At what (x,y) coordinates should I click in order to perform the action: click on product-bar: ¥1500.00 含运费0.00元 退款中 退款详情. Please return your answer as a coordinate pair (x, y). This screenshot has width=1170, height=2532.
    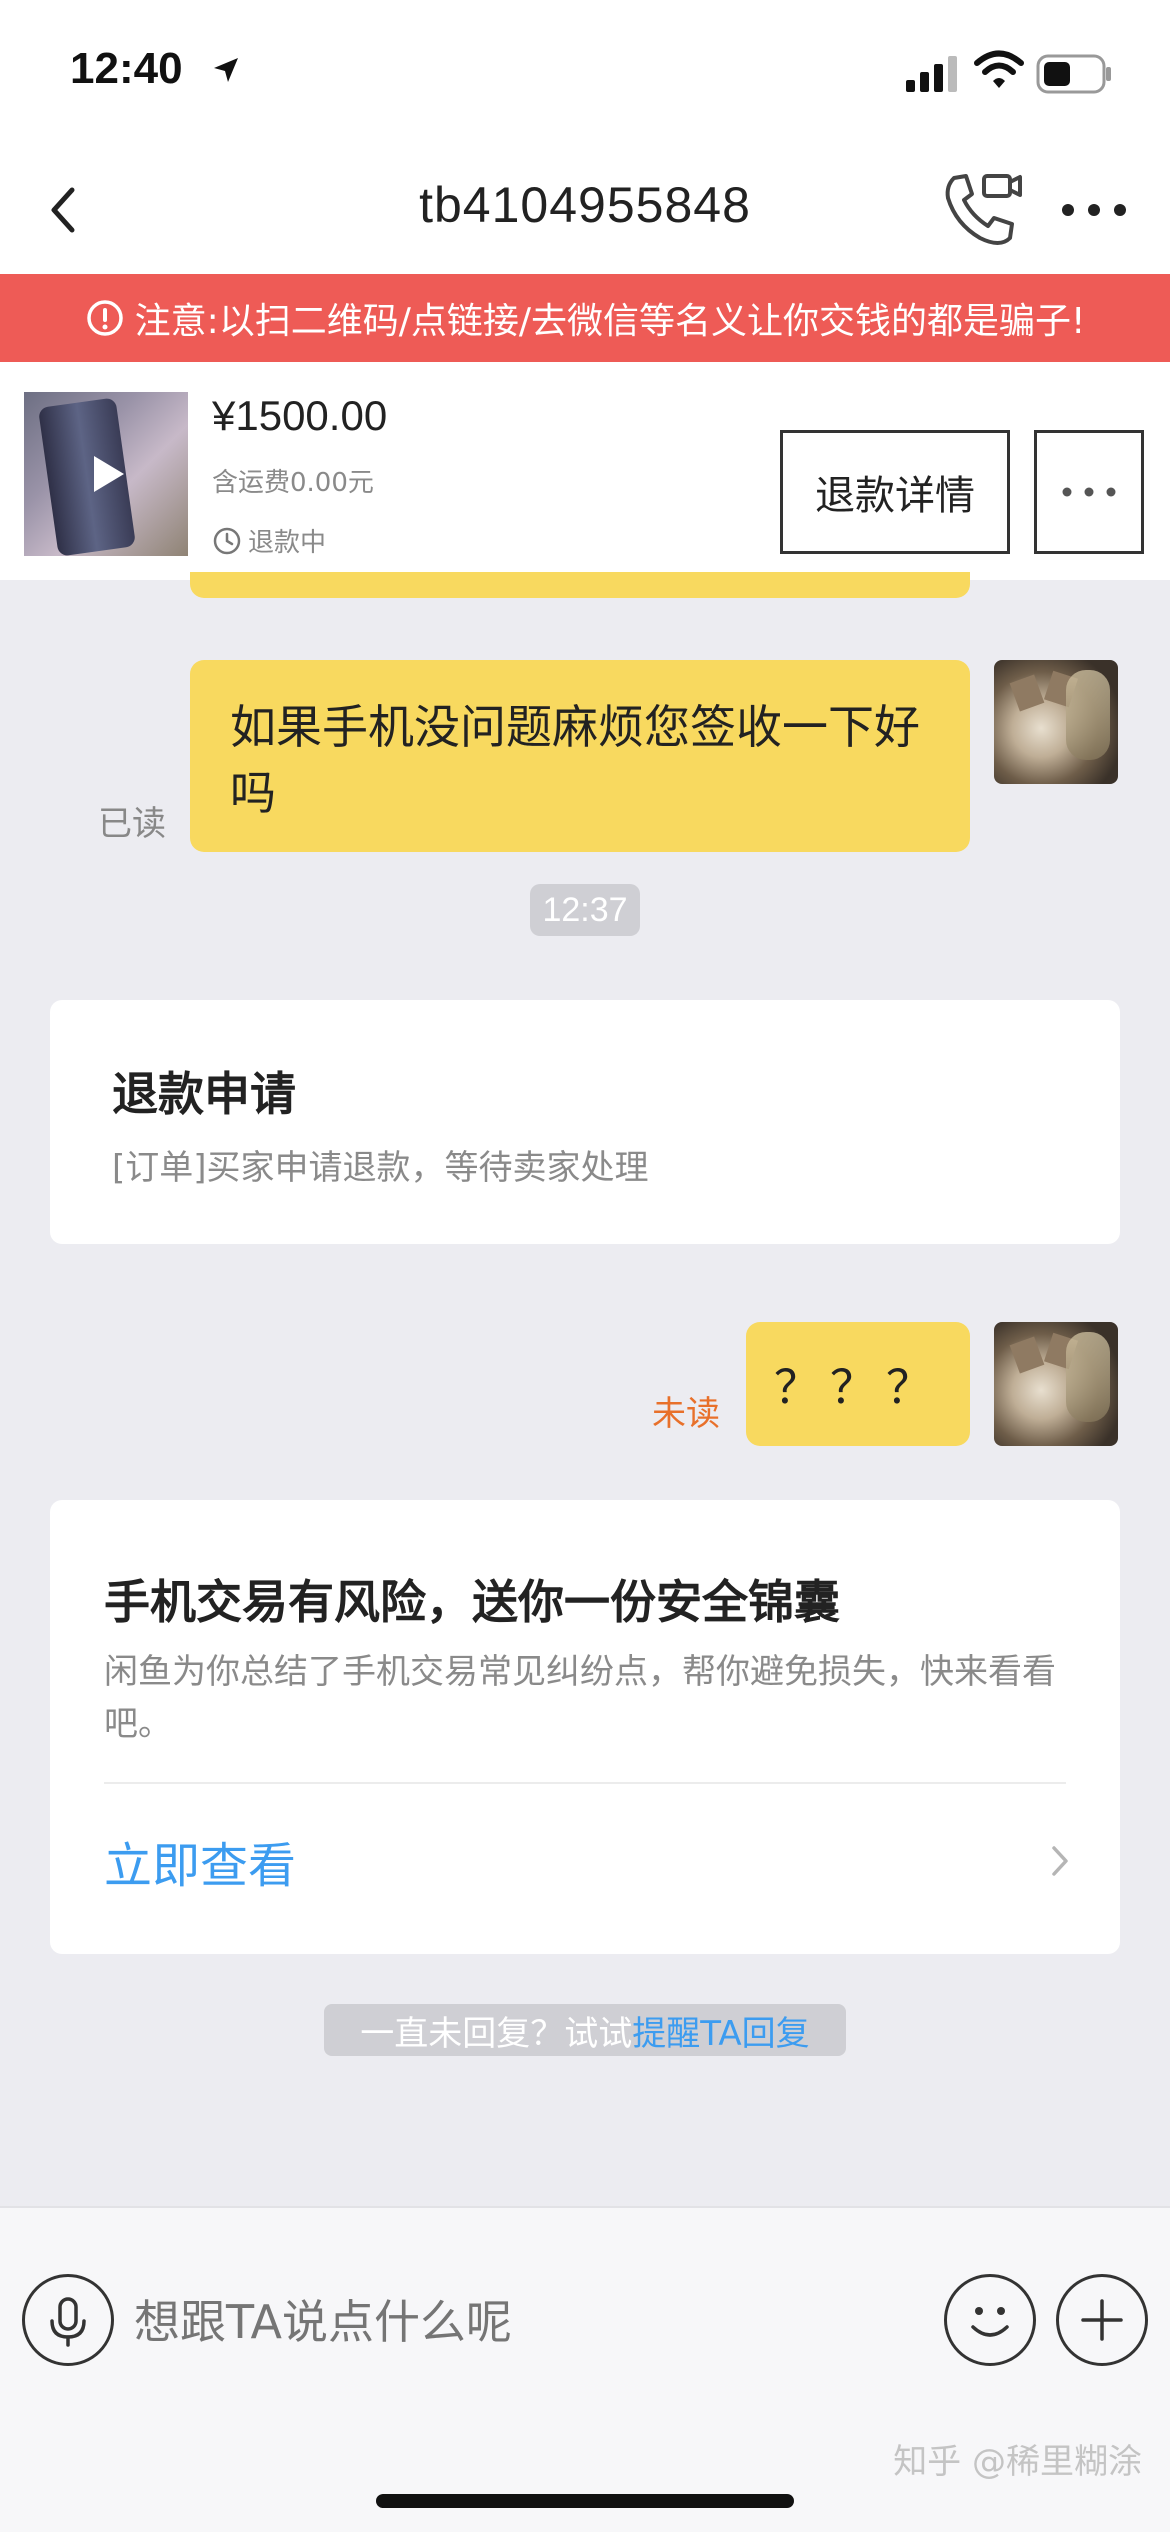
    Looking at the image, I should click on (585, 471).